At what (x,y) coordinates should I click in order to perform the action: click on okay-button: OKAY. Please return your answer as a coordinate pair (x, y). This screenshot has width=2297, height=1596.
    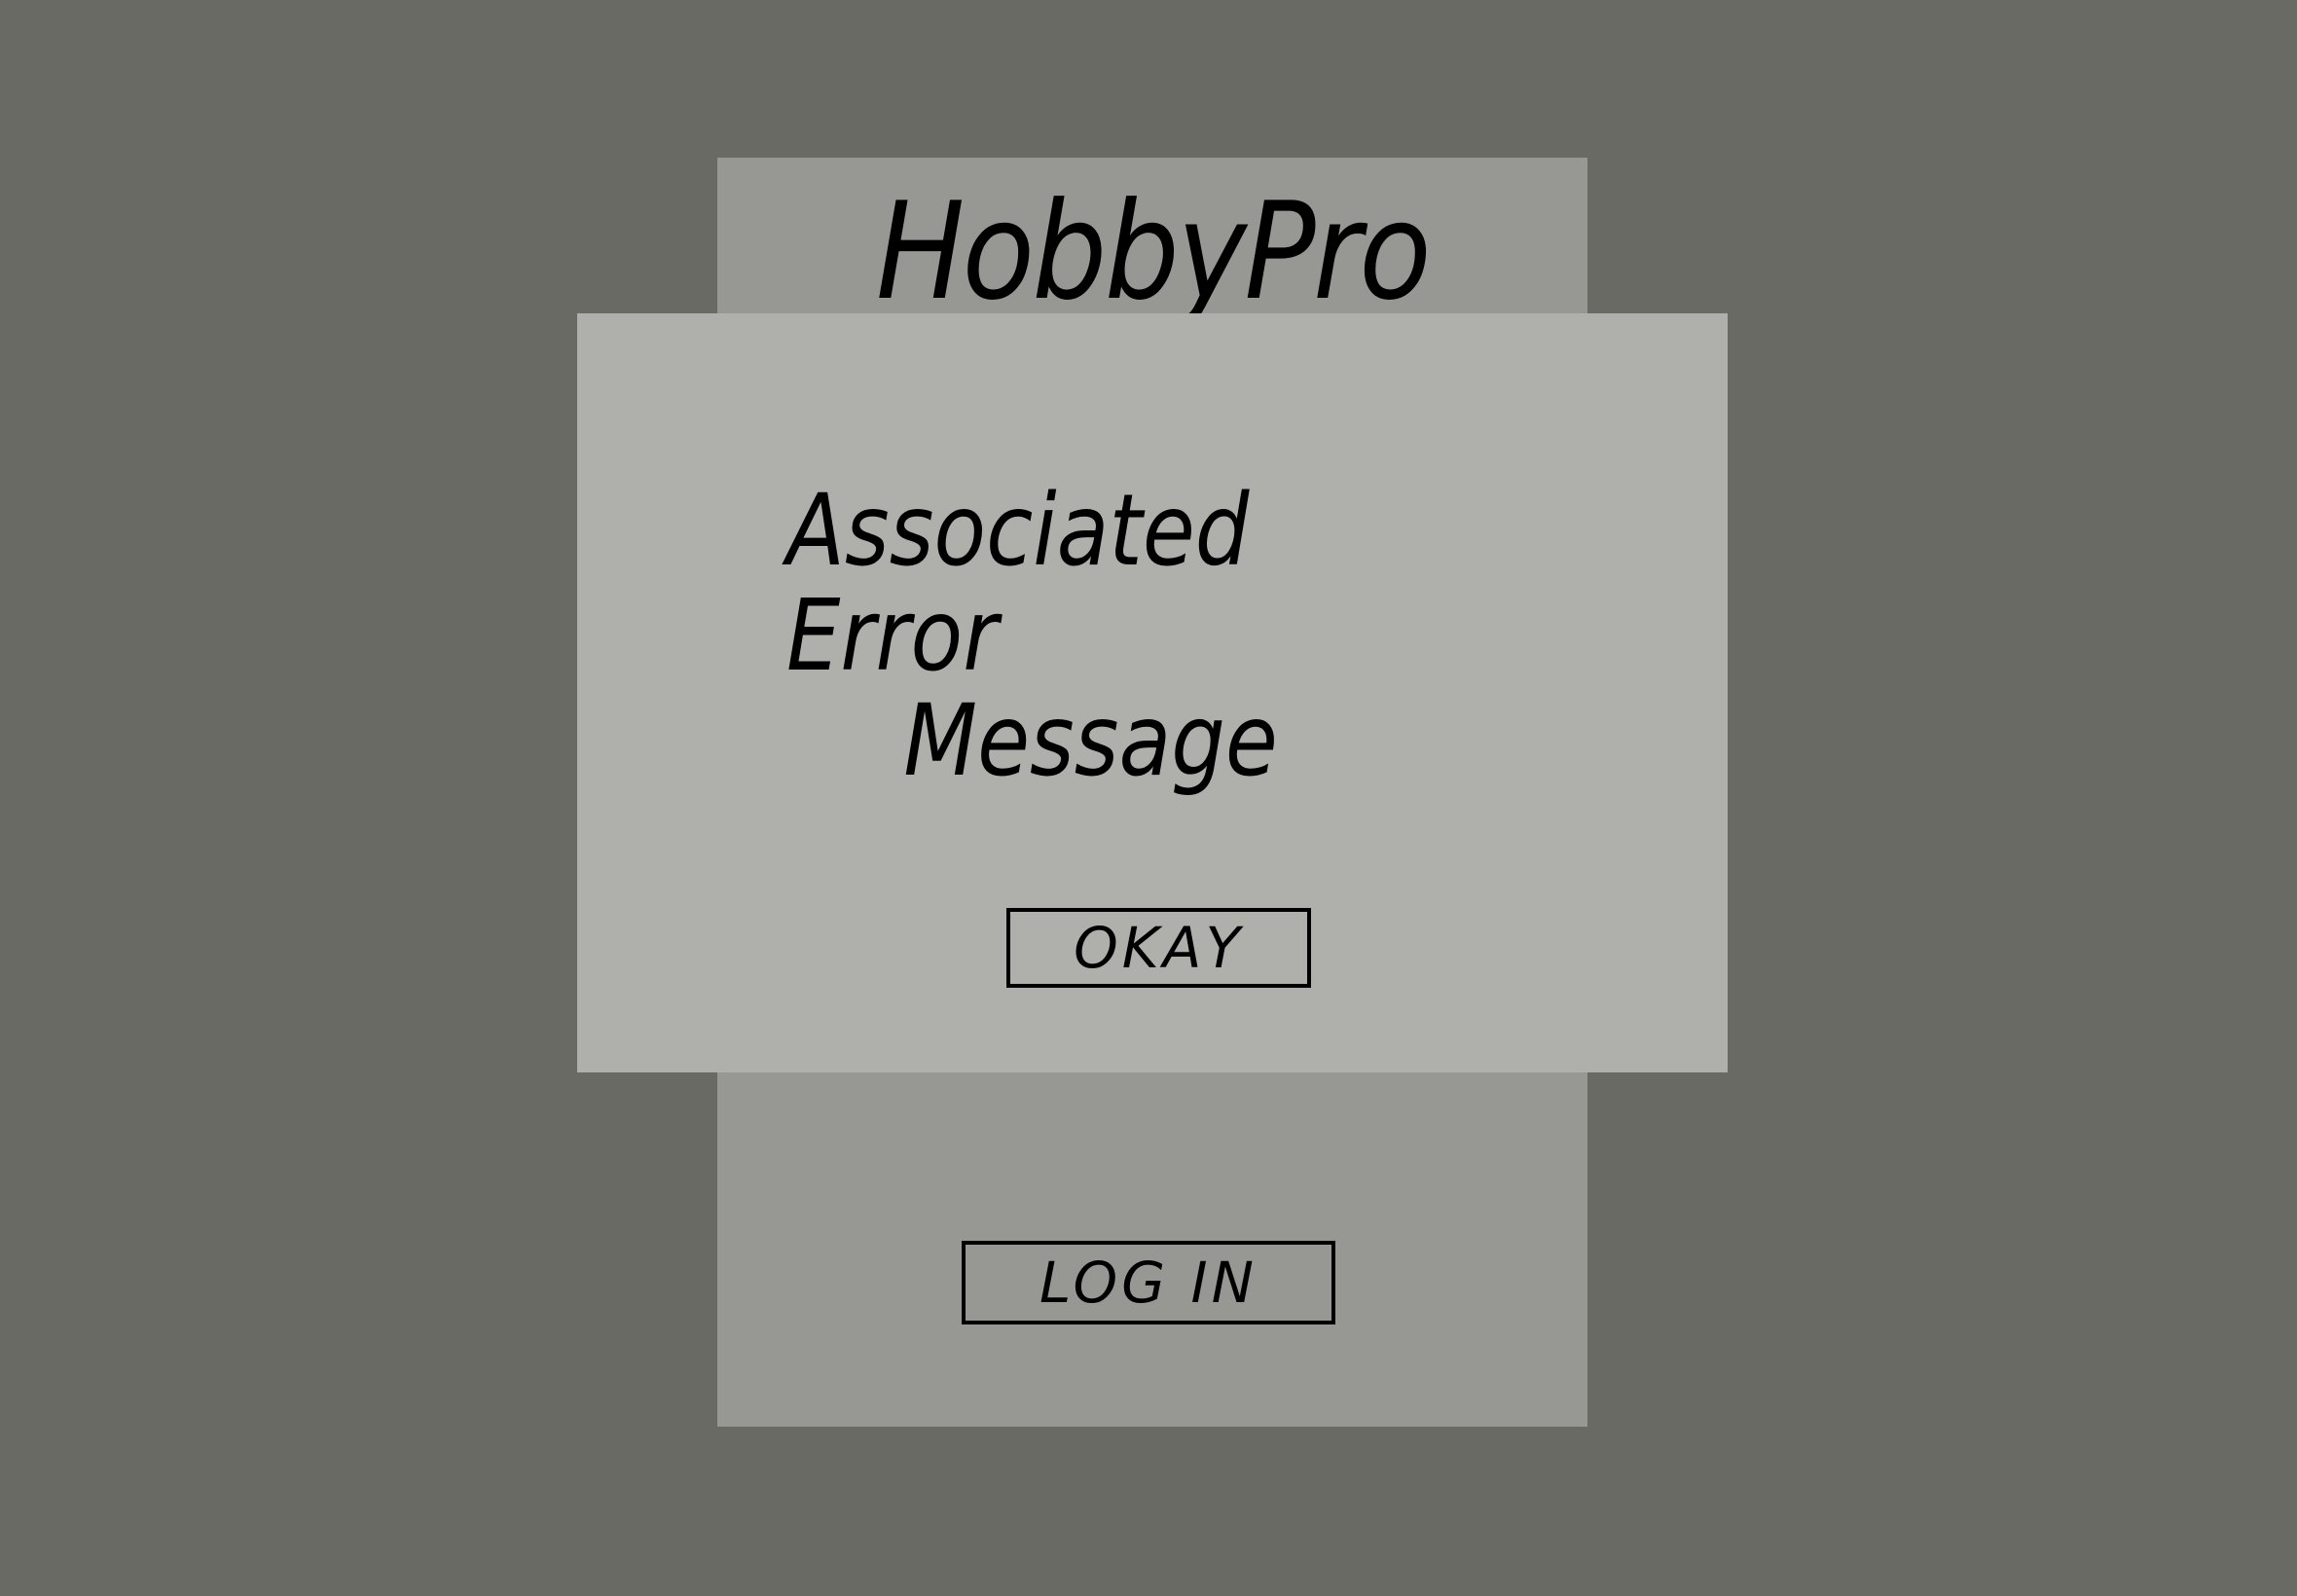
    Looking at the image, I should click on (1158, 948).